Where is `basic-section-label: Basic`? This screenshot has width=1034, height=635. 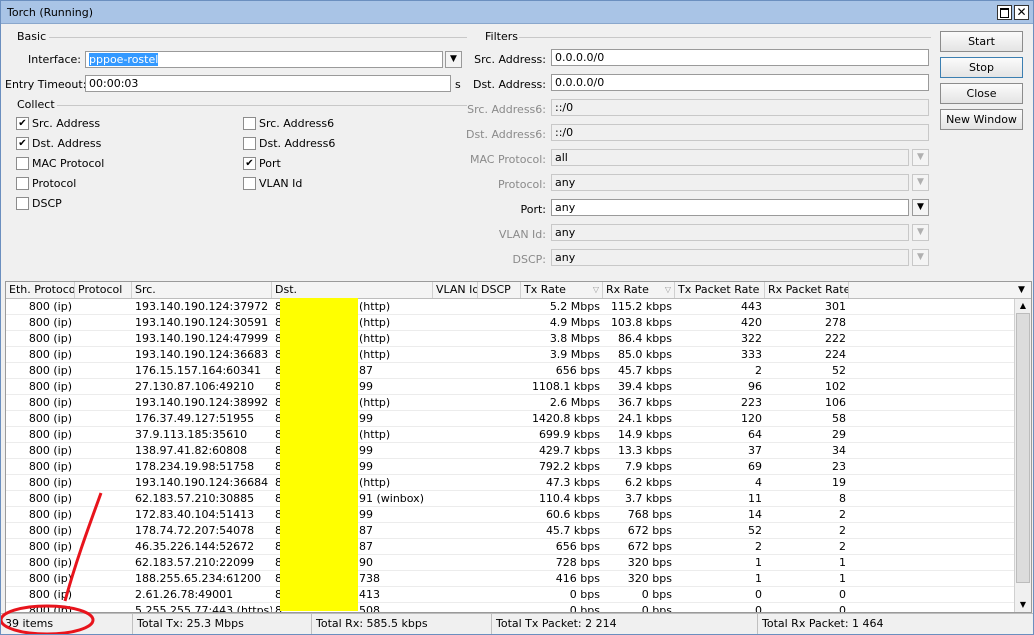 basic-section-label: Basic is located at coordinates (32, 36).